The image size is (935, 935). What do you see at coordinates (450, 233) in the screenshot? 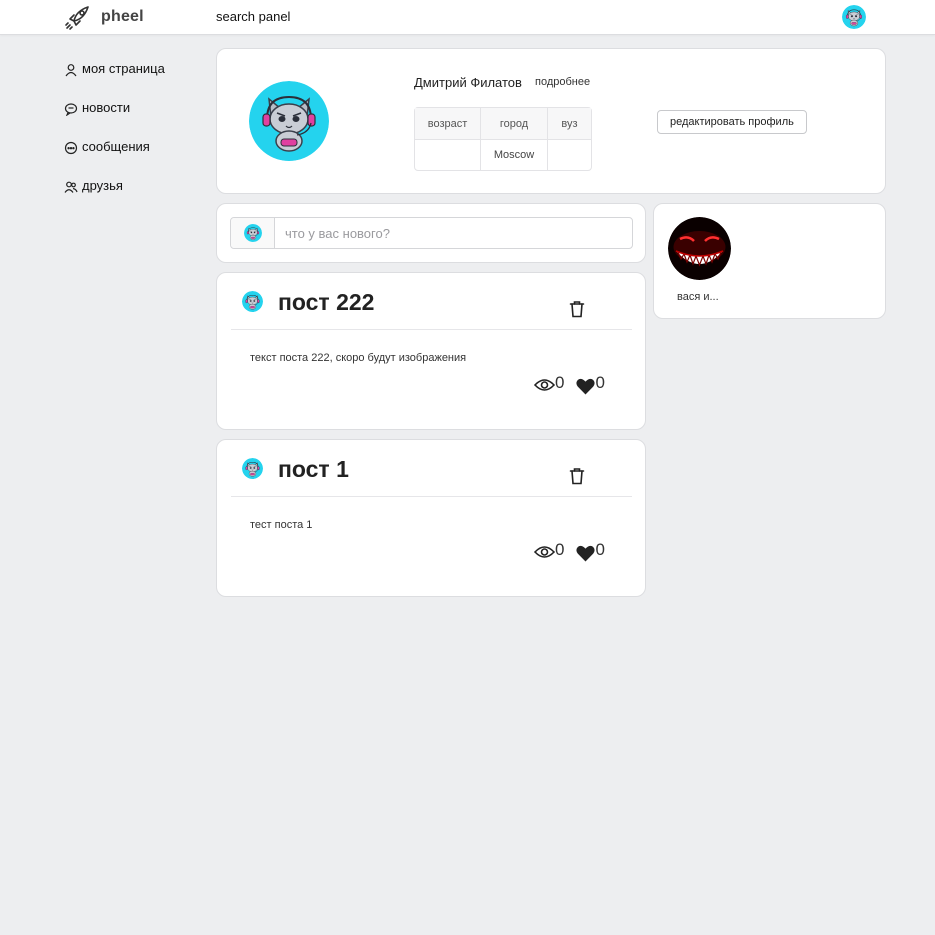
I see `new-post-input` at bounding box center [450, 233].